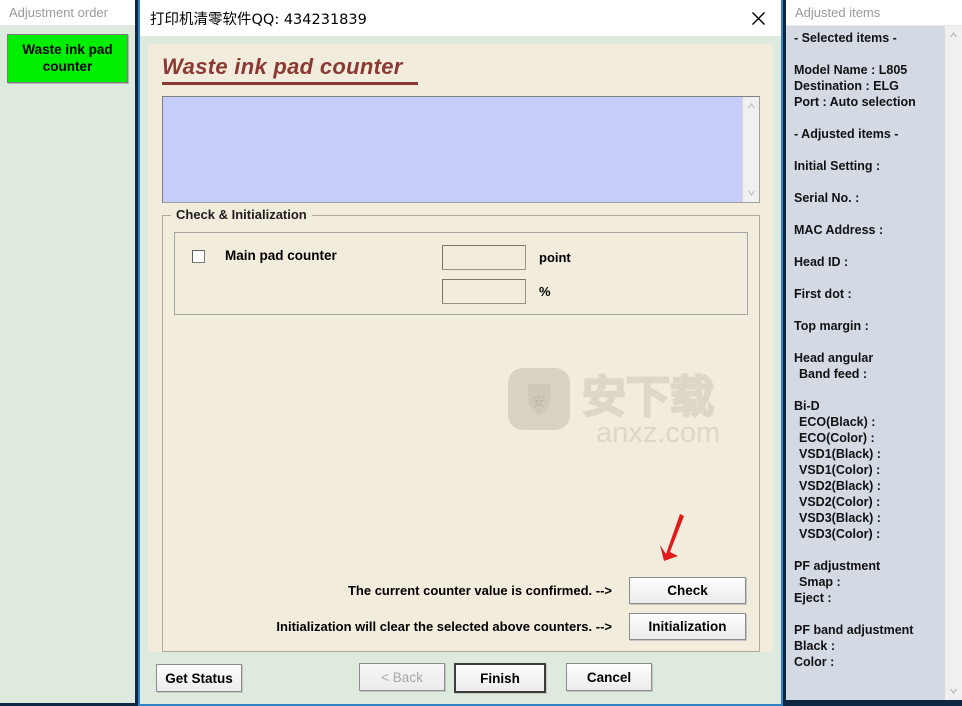 The image size is (962, 706). I want to click on adjusted-item-row: Eject :, so click(813, 598).